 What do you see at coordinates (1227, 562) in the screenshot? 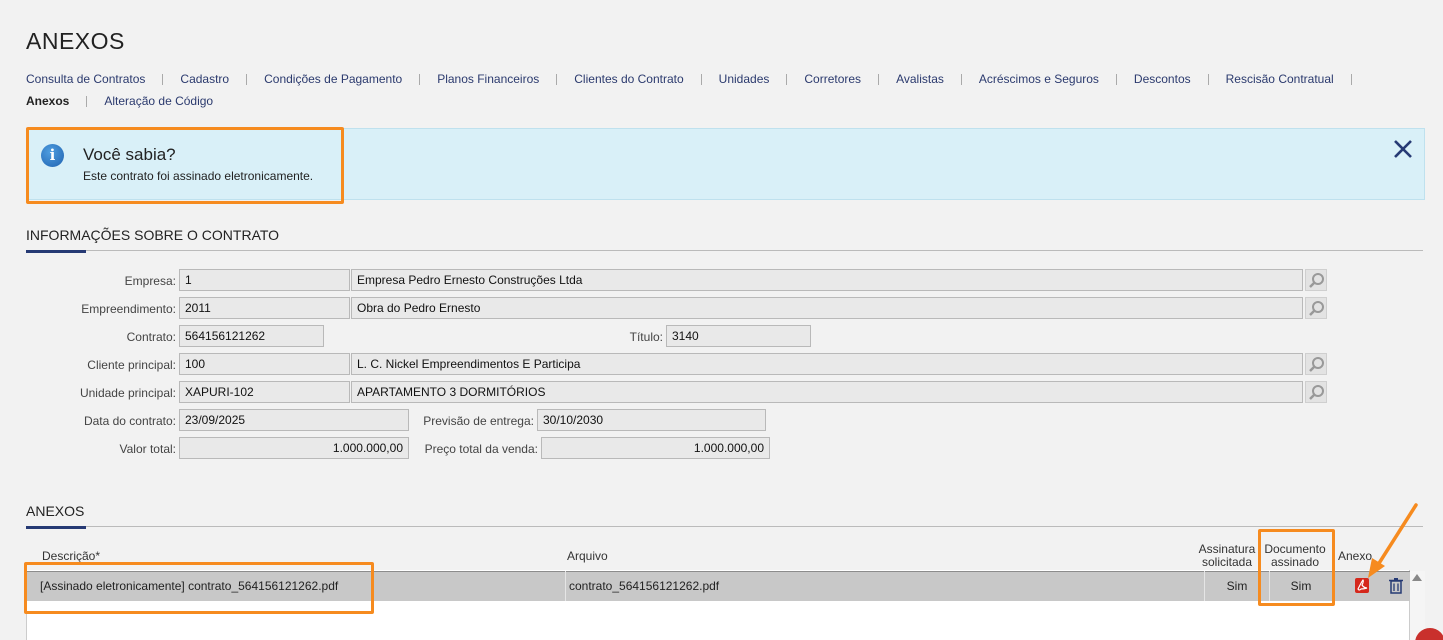
I see `col-header-assinatura-line2: solicitada` at bounding box center [1227, 562].